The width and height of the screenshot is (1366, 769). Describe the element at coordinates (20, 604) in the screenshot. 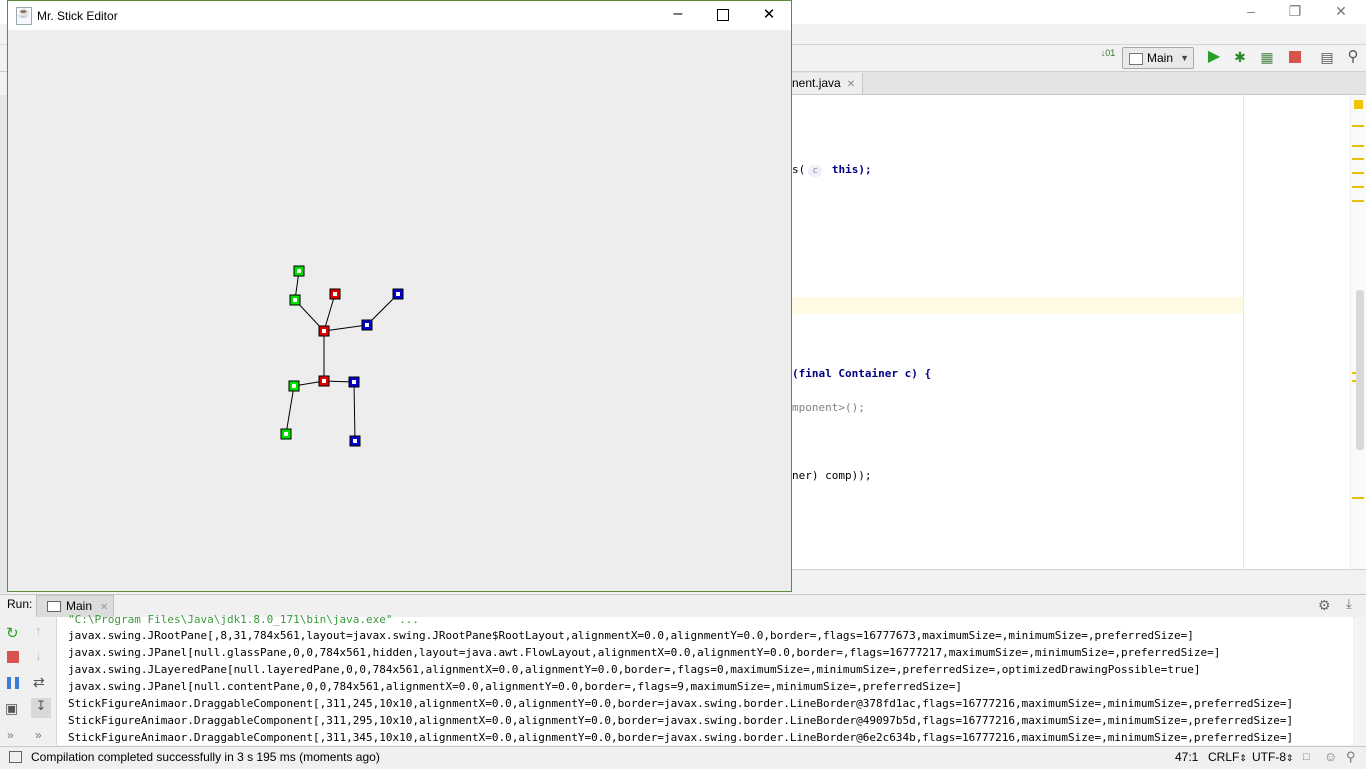

I see `run-panel-label: Run:` at that location.